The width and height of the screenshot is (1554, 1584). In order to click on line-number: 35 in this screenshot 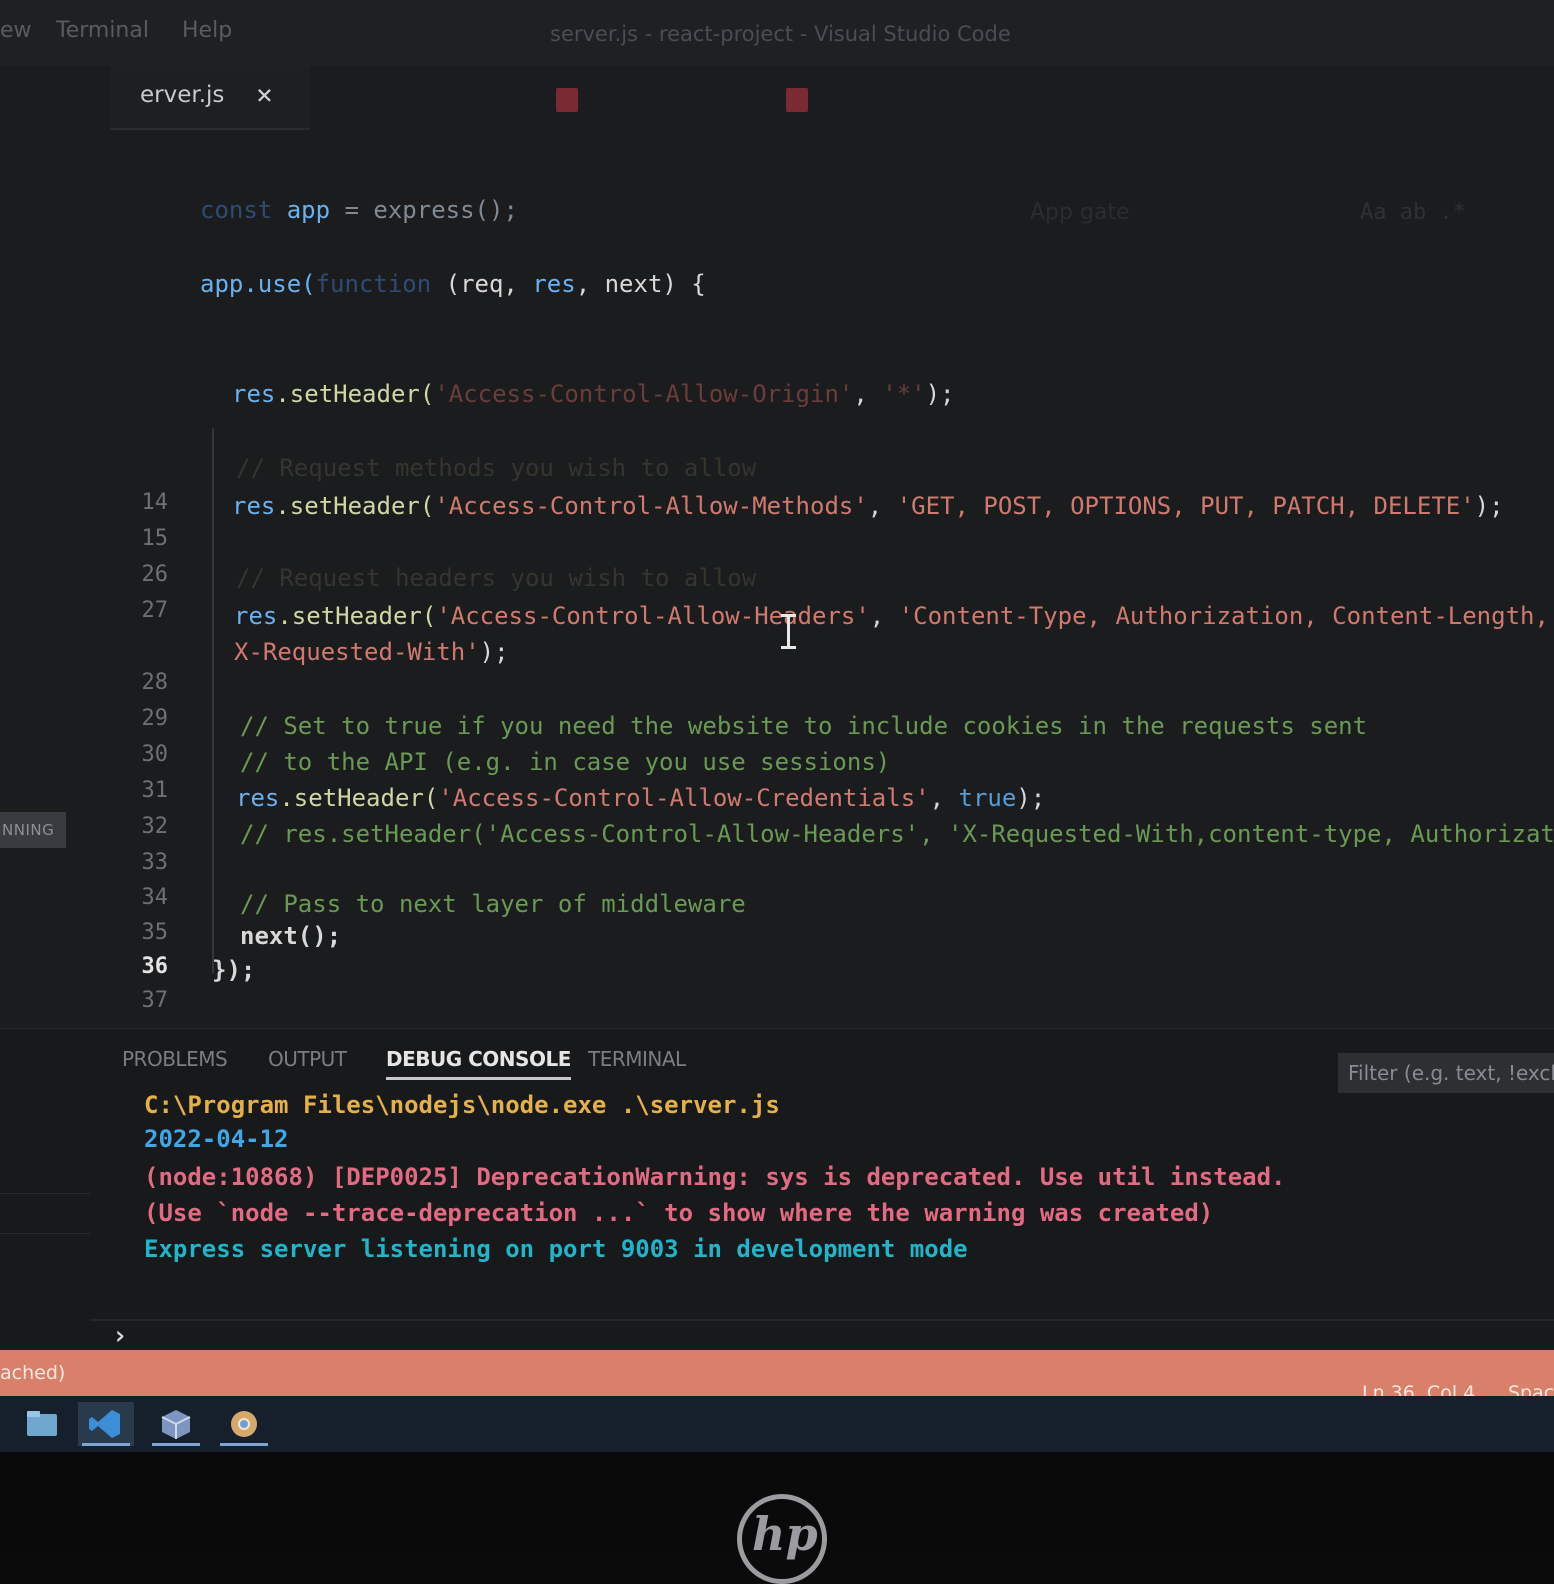, I will do `click(155, 932)`.